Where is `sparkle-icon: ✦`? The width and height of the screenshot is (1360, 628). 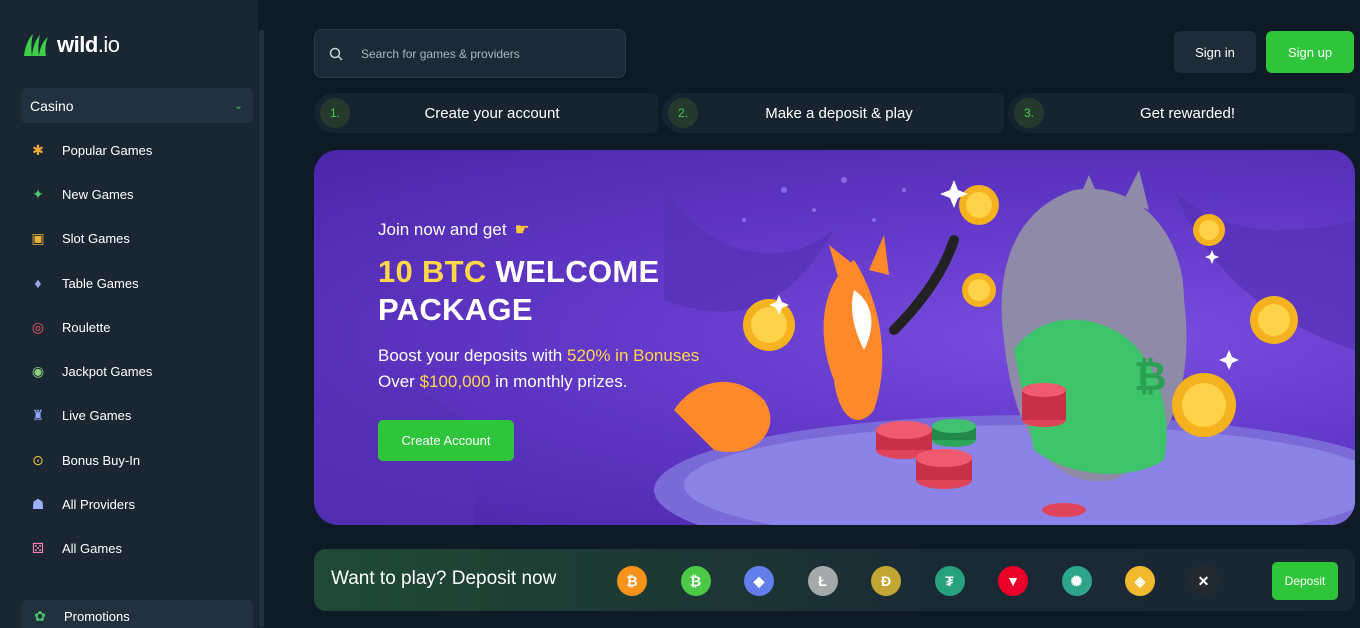 sparkle-icon: ✦ is located at coordinates (38, 193).